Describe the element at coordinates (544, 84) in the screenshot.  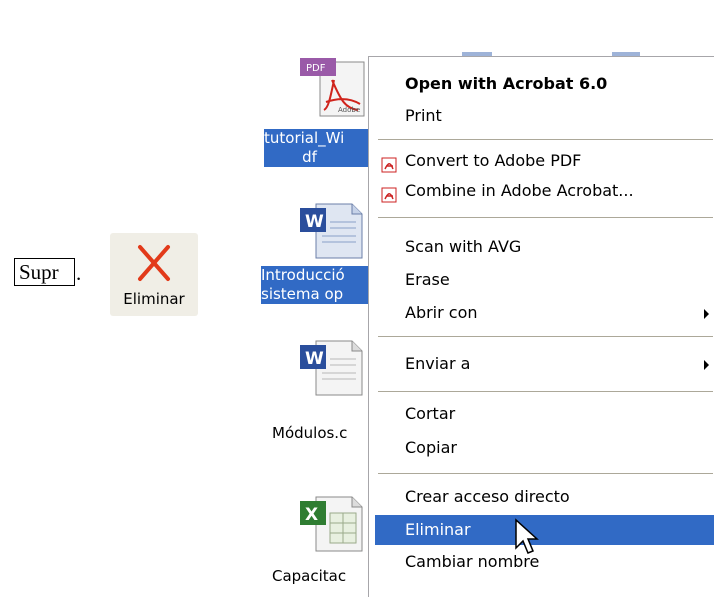
I see `menu-item-open-with-acrobat: Open with Acrobat 6.0` at that location.